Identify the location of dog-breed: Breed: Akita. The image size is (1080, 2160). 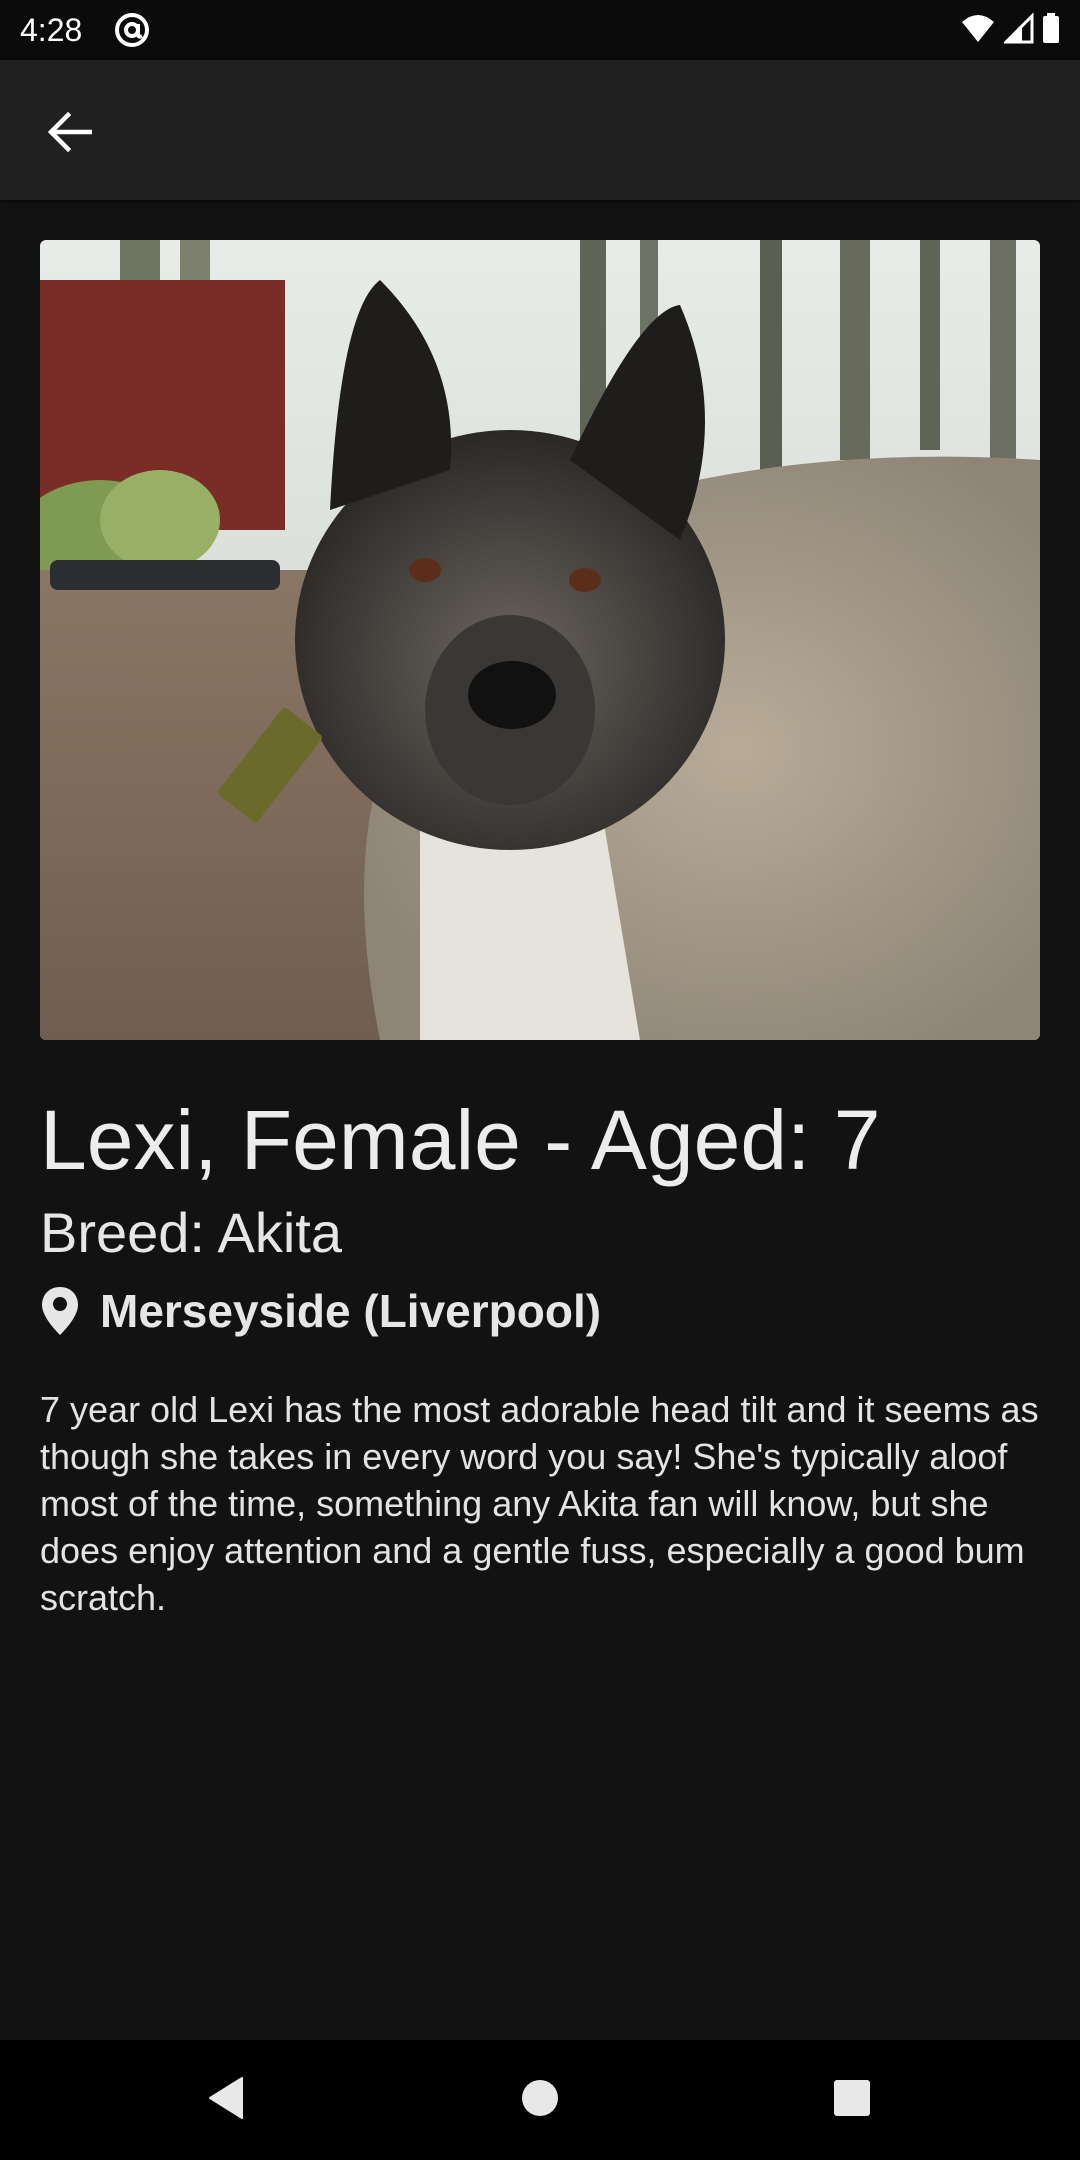
(191, 1232).